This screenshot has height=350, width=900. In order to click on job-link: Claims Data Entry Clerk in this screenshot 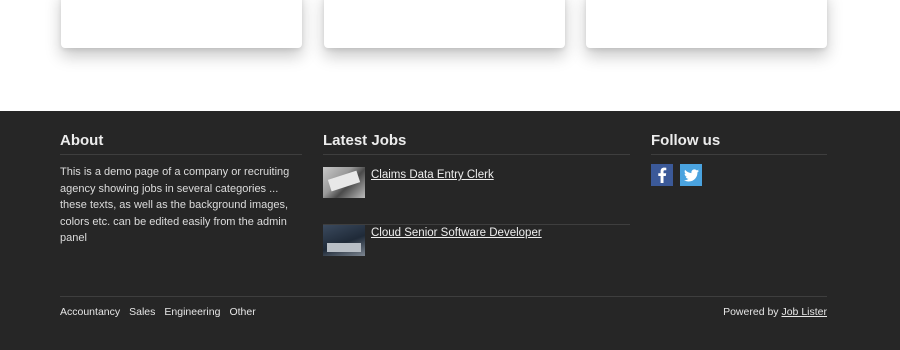, I will do `click(432, 175)`.